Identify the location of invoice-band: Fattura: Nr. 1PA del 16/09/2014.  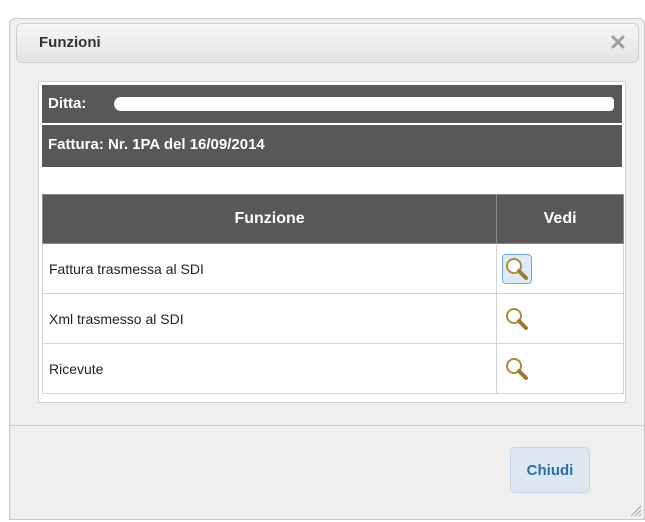
(332, 146).